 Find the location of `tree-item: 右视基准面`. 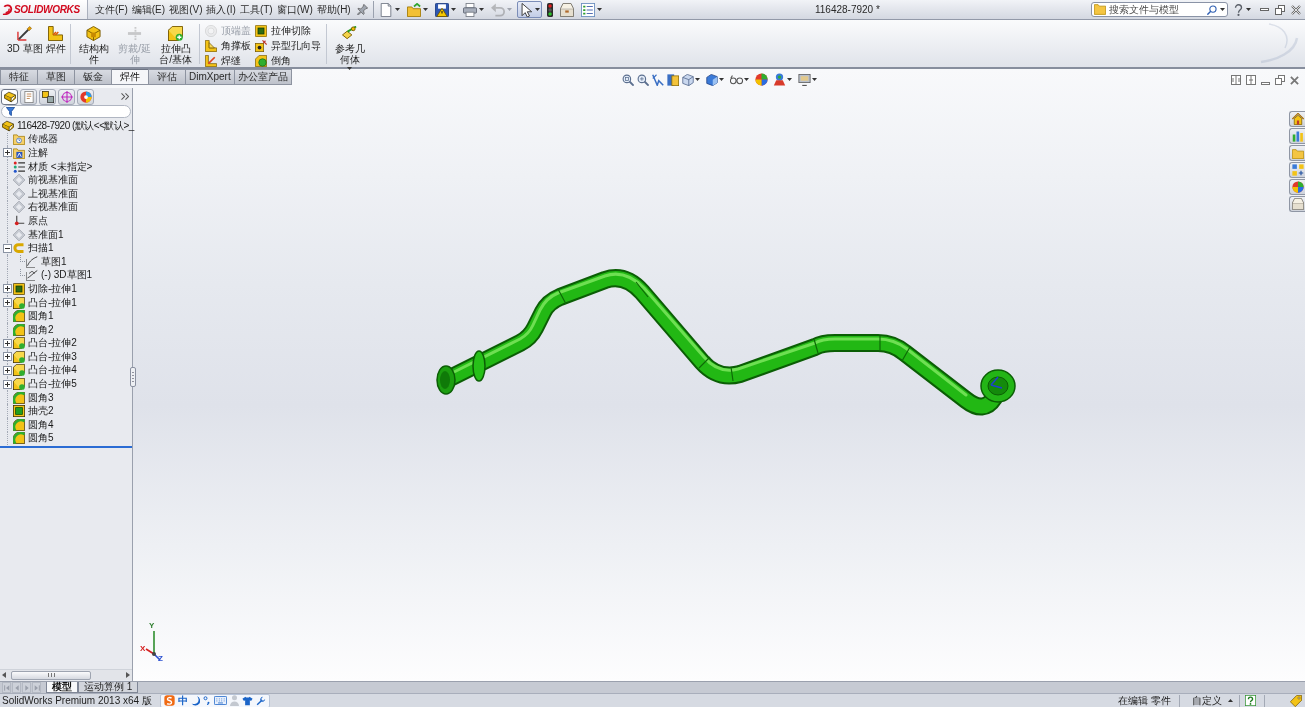

tree-item: 右视基准面 is located at coordinates (53, 207).